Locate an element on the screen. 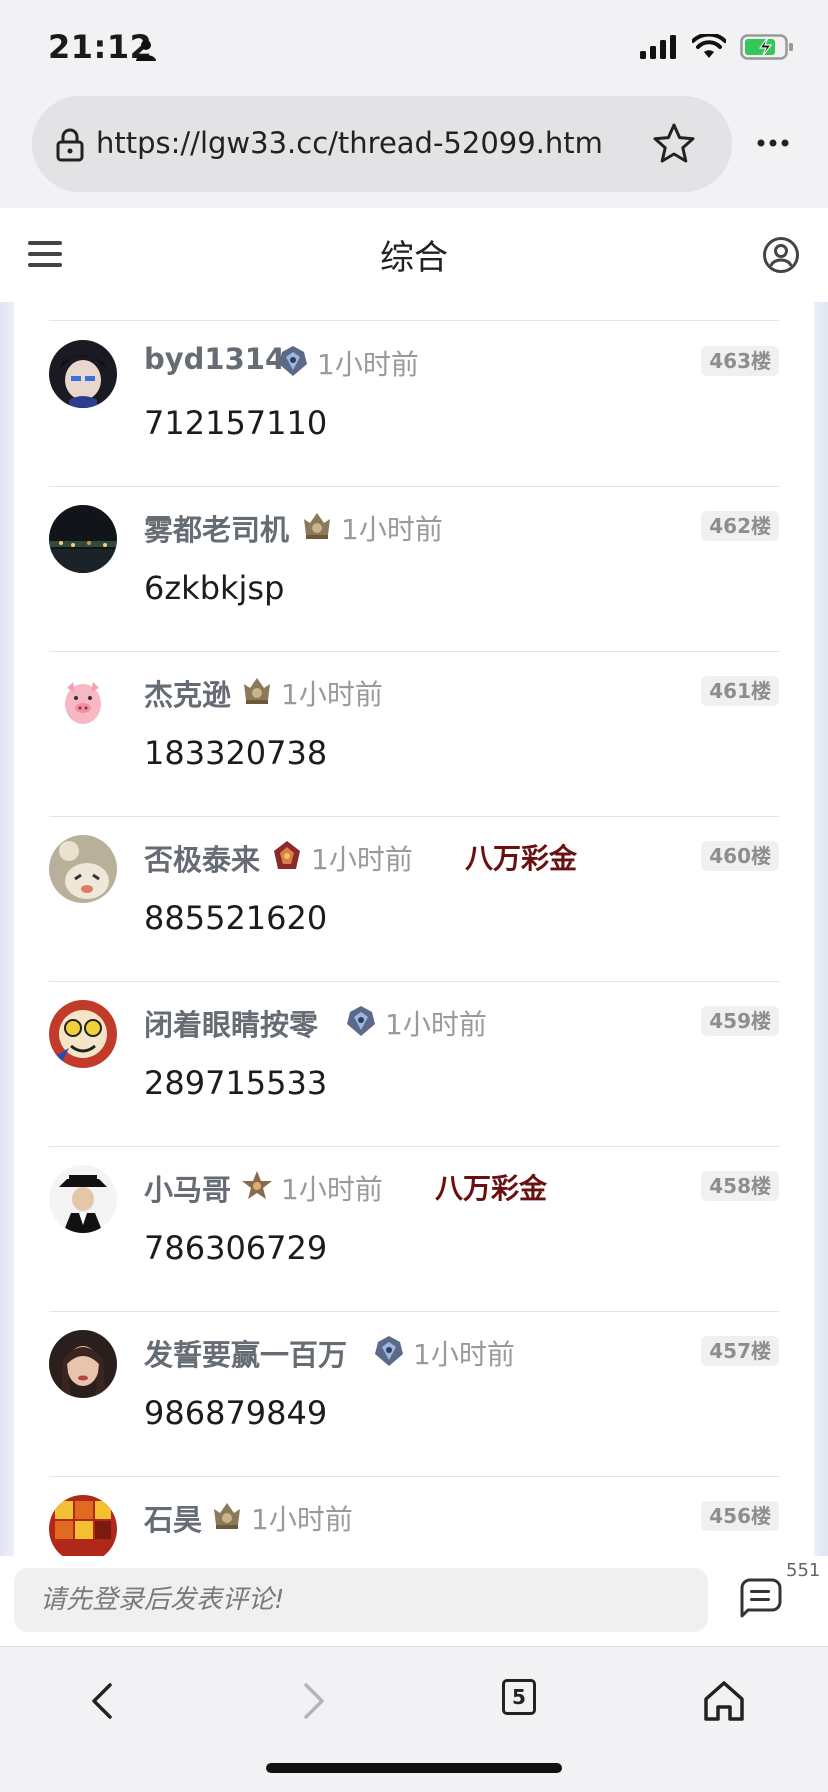  battery-icon is located at coordinates (766, 47).